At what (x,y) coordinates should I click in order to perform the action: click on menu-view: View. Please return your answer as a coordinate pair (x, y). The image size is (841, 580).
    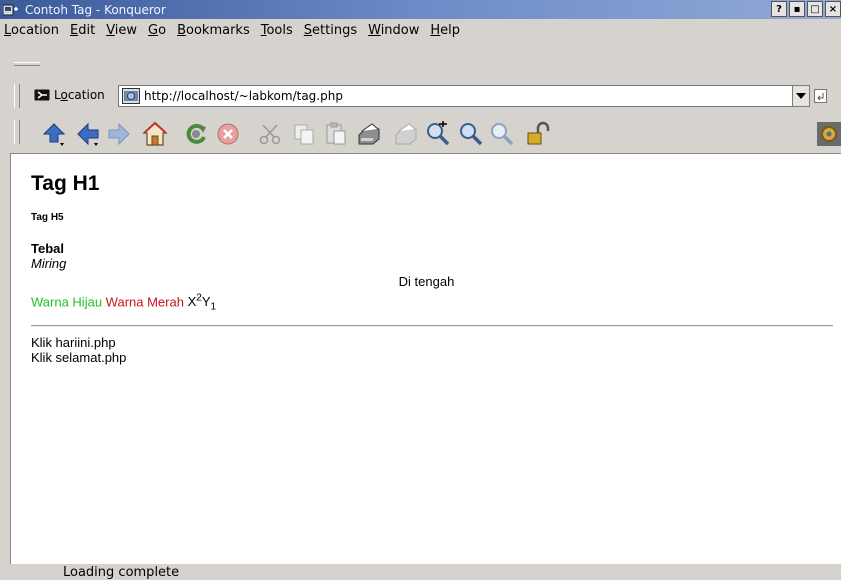
    Looking at the image, I should click on (121, 30).